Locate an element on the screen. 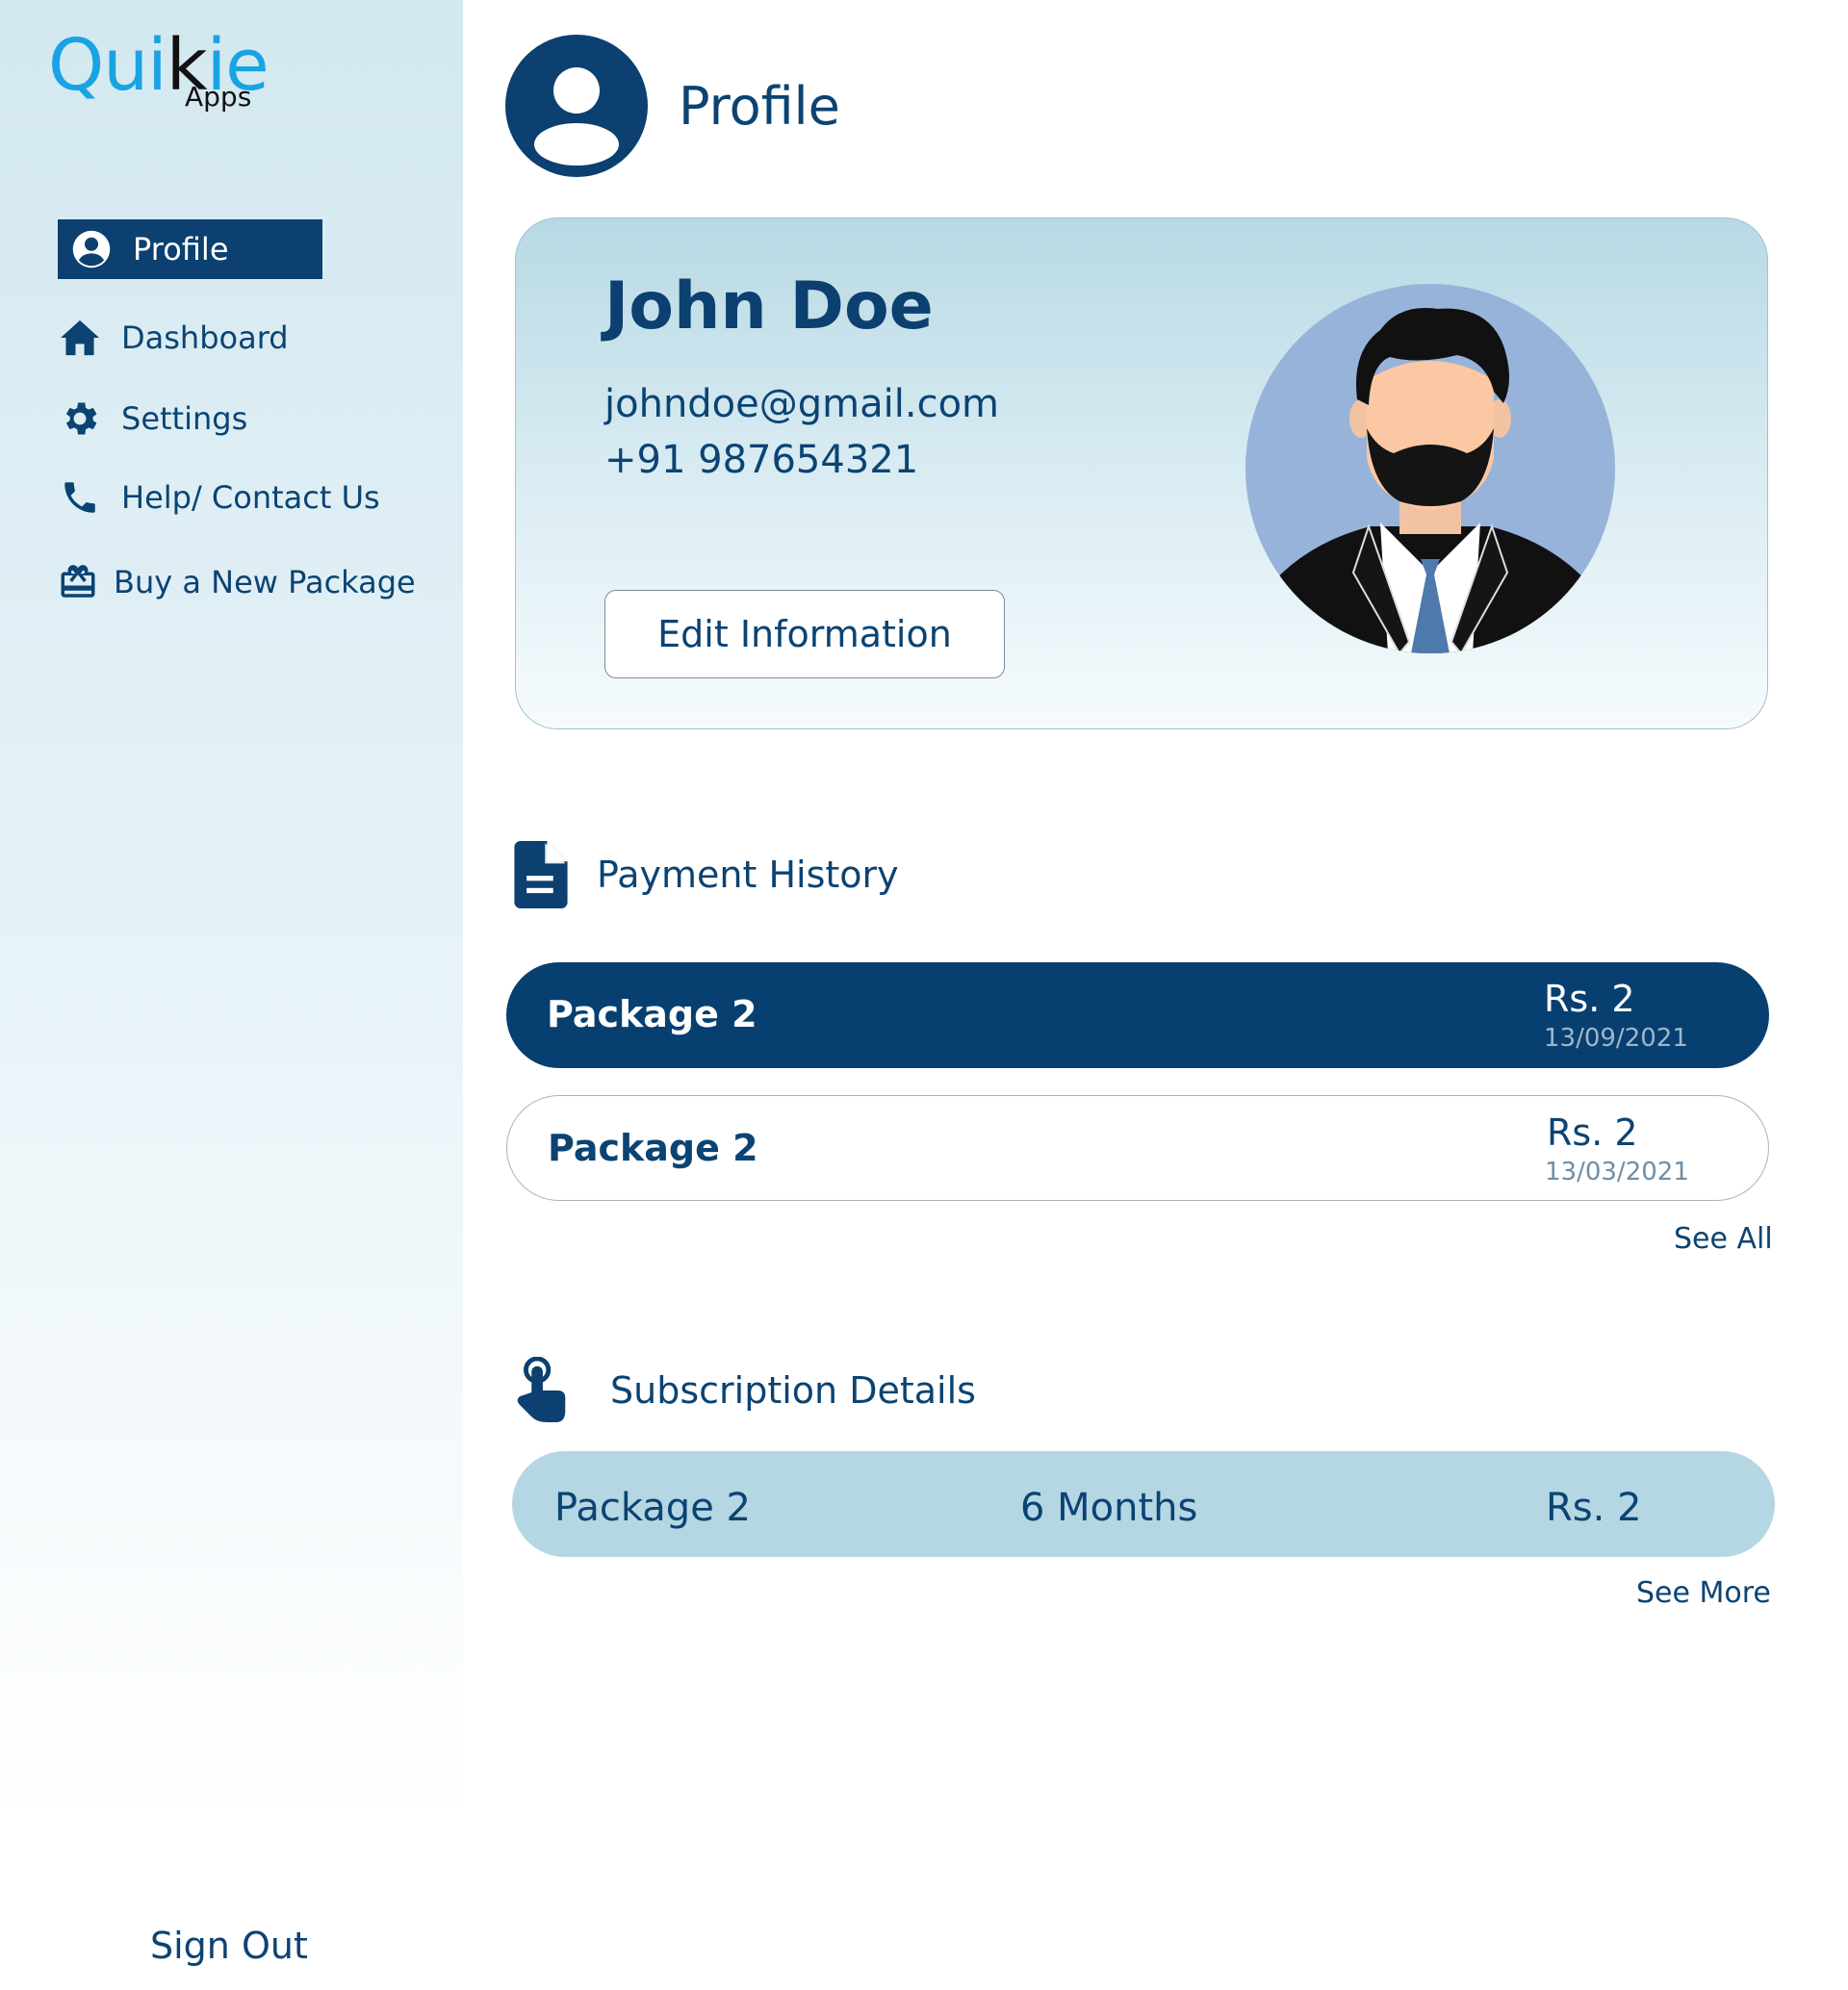  page-header: Profile is located at coordinates (672, 106).